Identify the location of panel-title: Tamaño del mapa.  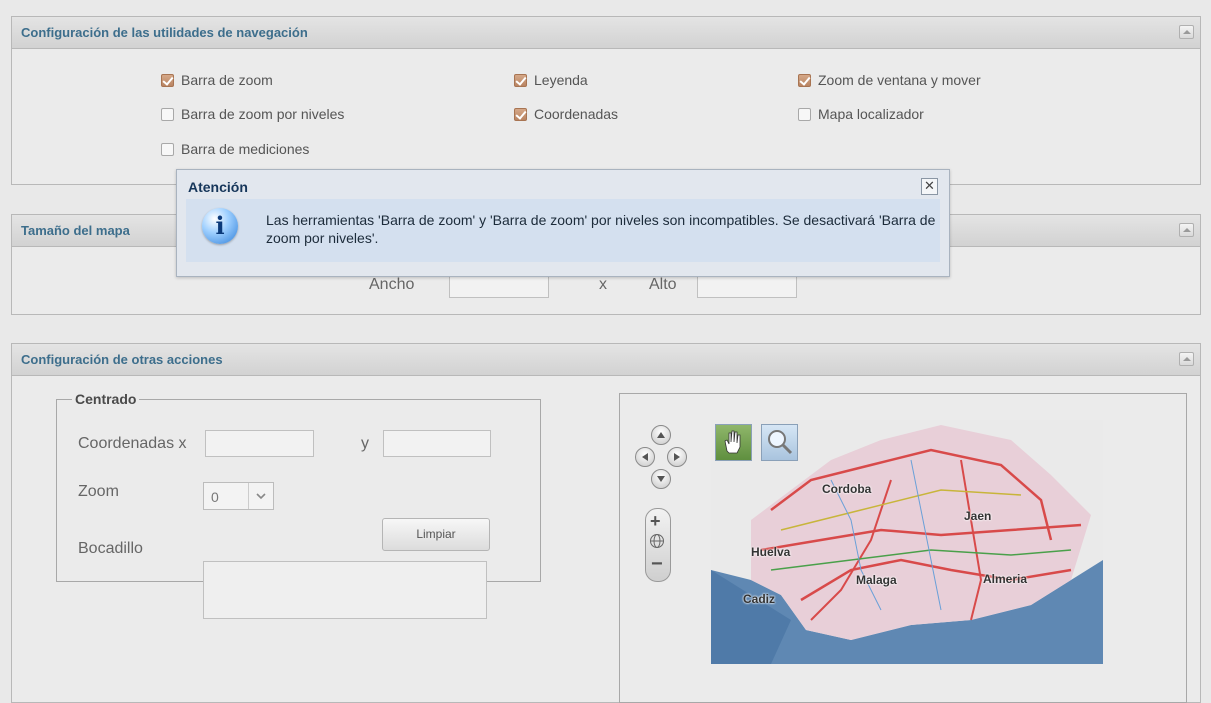
(75, 230).